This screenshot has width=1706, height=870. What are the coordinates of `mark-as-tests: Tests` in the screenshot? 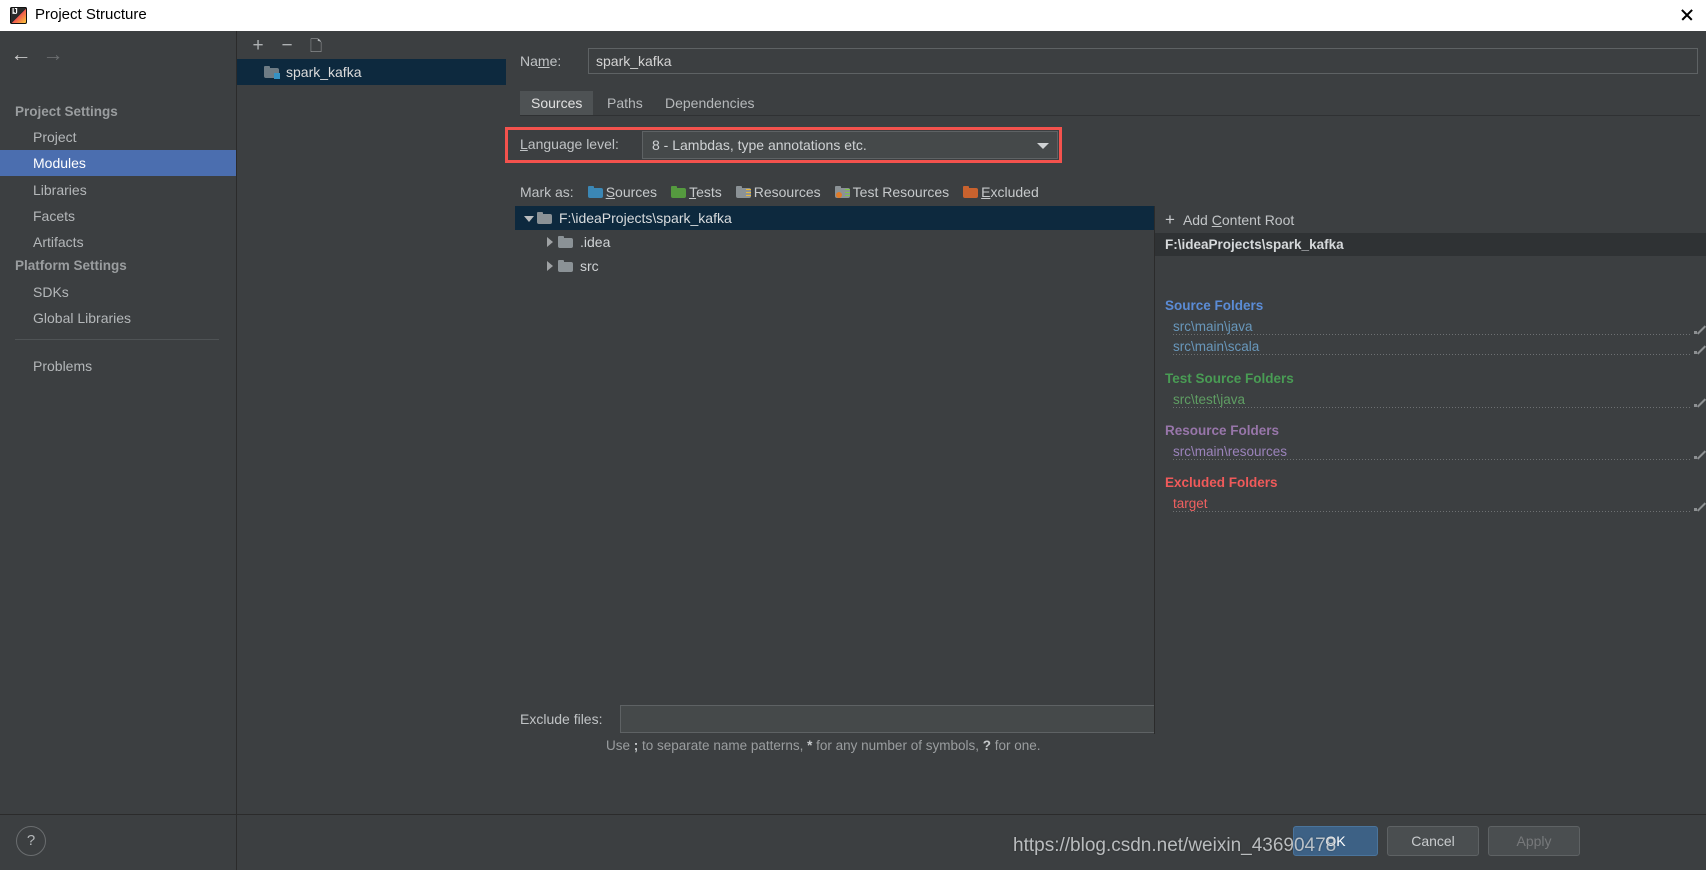 It's located at (696, 192).